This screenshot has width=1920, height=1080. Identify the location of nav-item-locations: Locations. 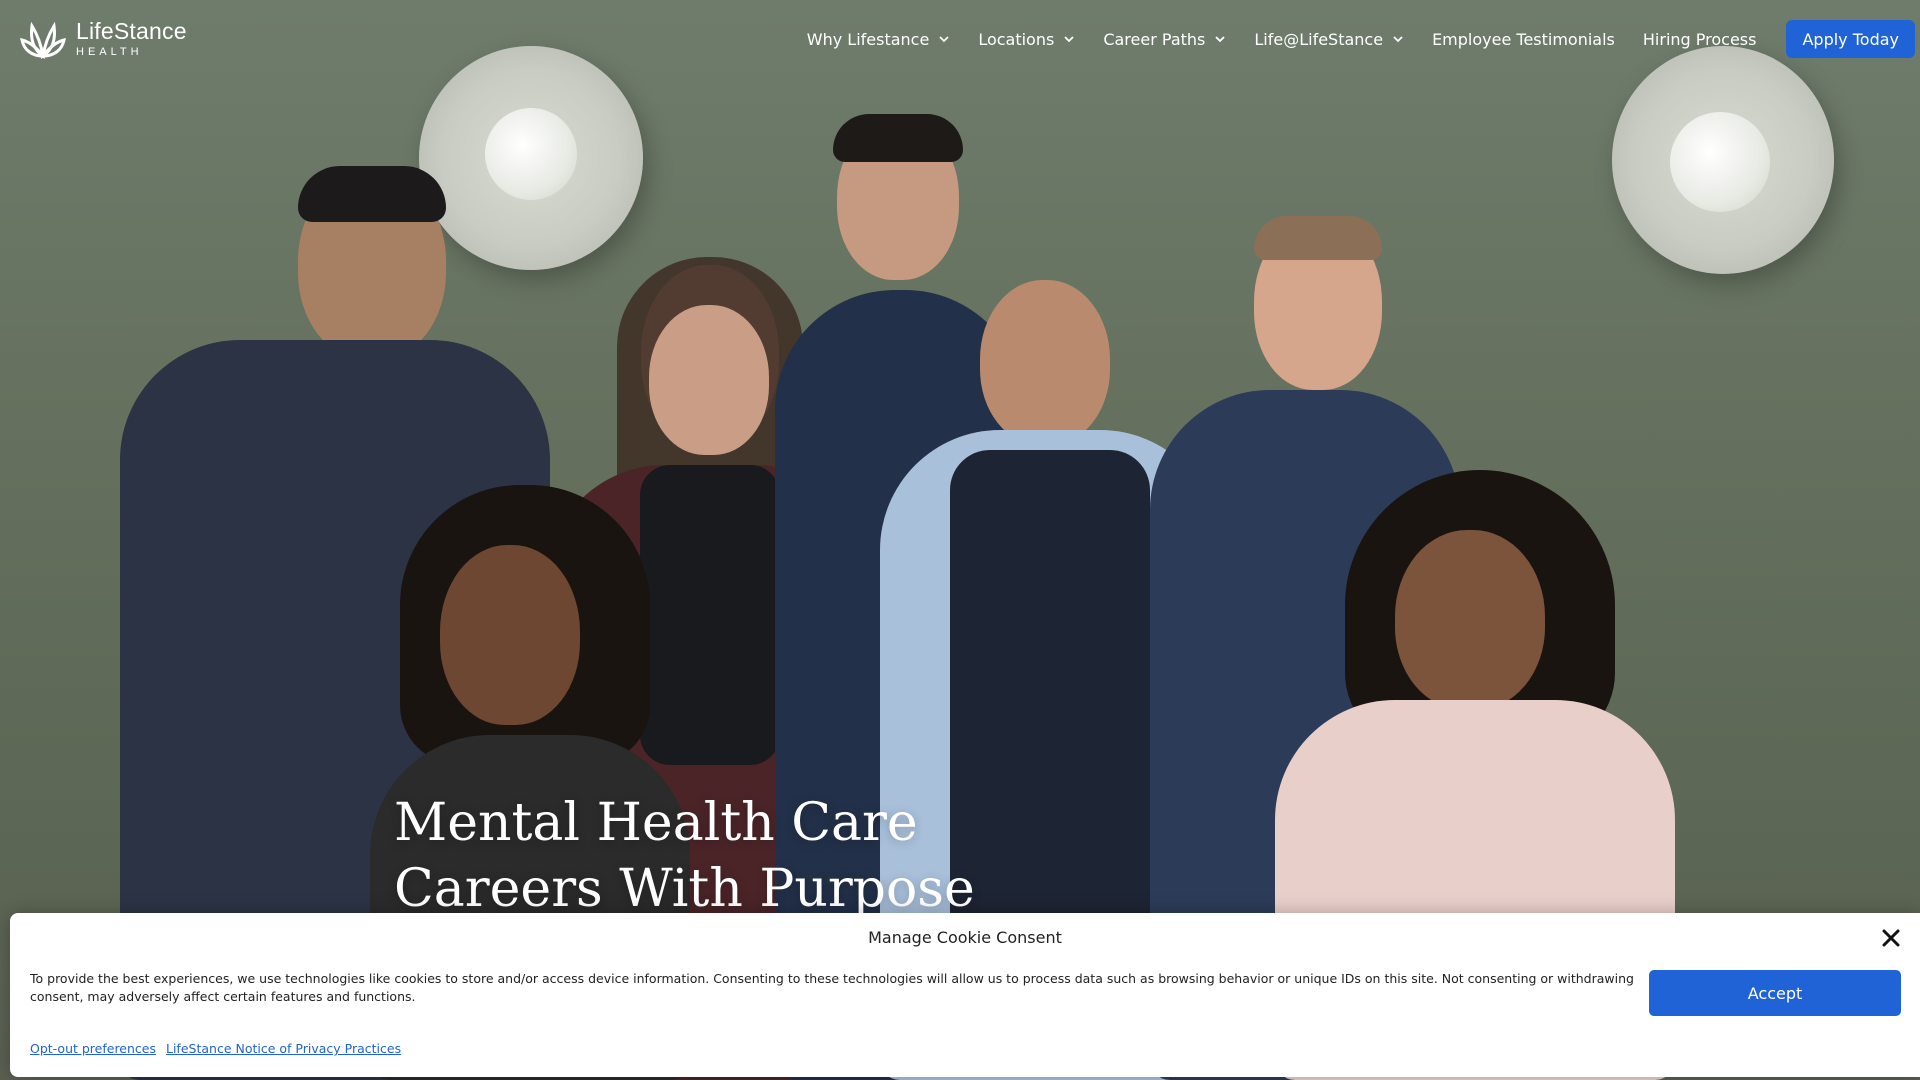
(1026, 39).